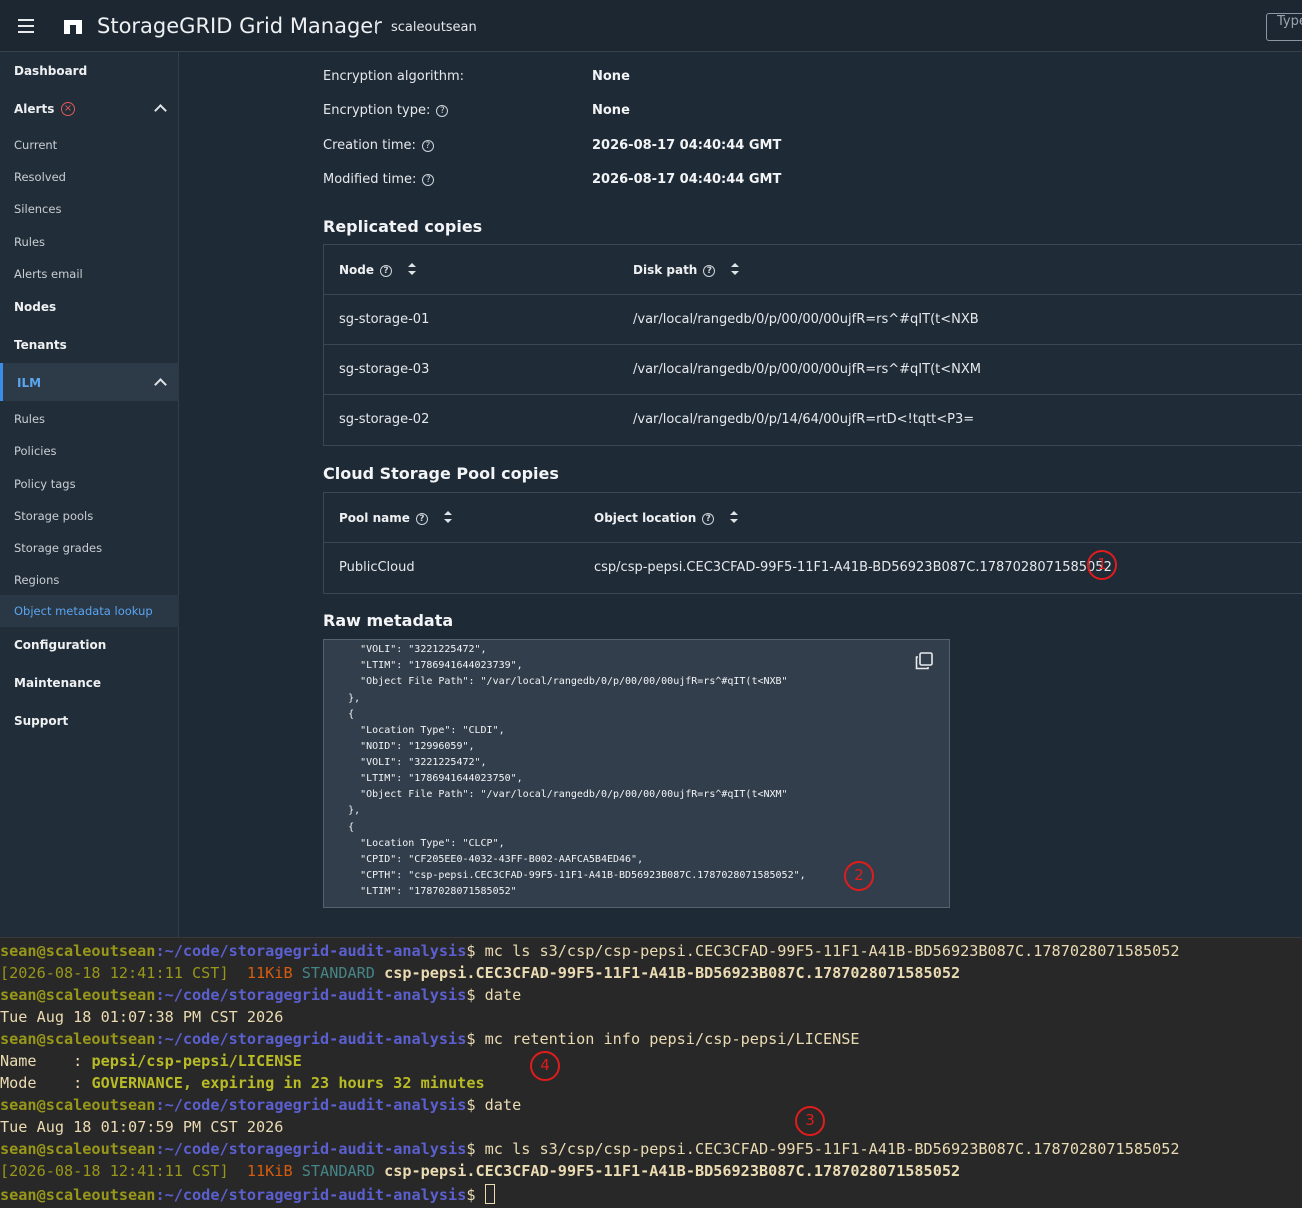  What do you see at coordinates (666, 518) in the screenshot?
I see `column-object-location: Object location?` at bounding box center [666, 518].